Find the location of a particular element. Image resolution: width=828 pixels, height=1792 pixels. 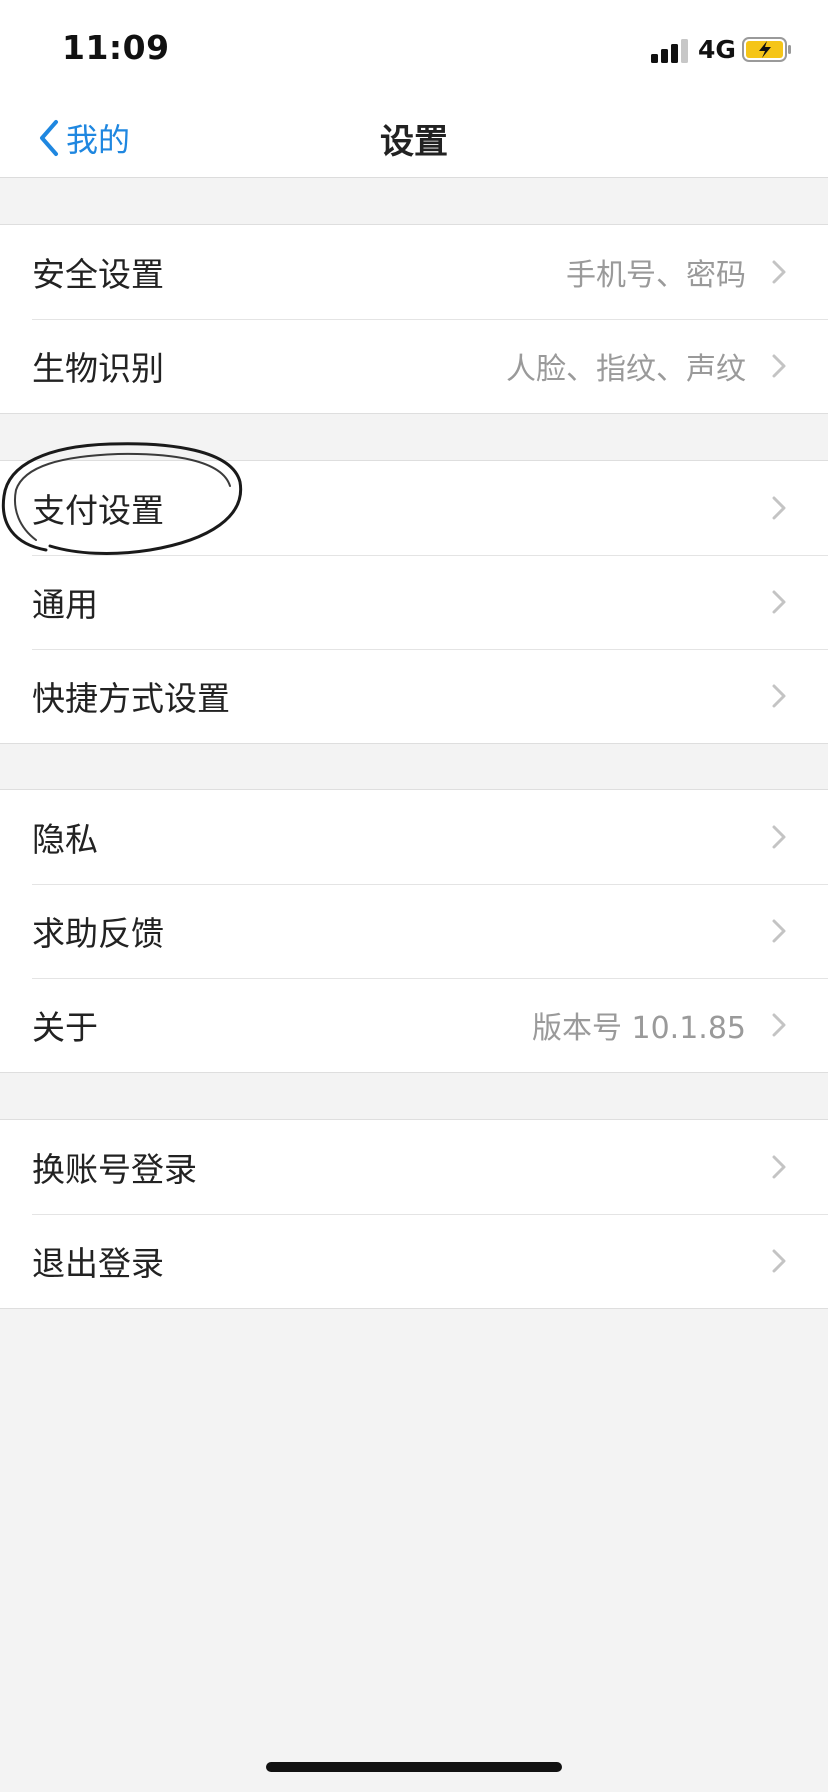

settings-row-payment: 支付设置 is located at coordinates (414, 508).